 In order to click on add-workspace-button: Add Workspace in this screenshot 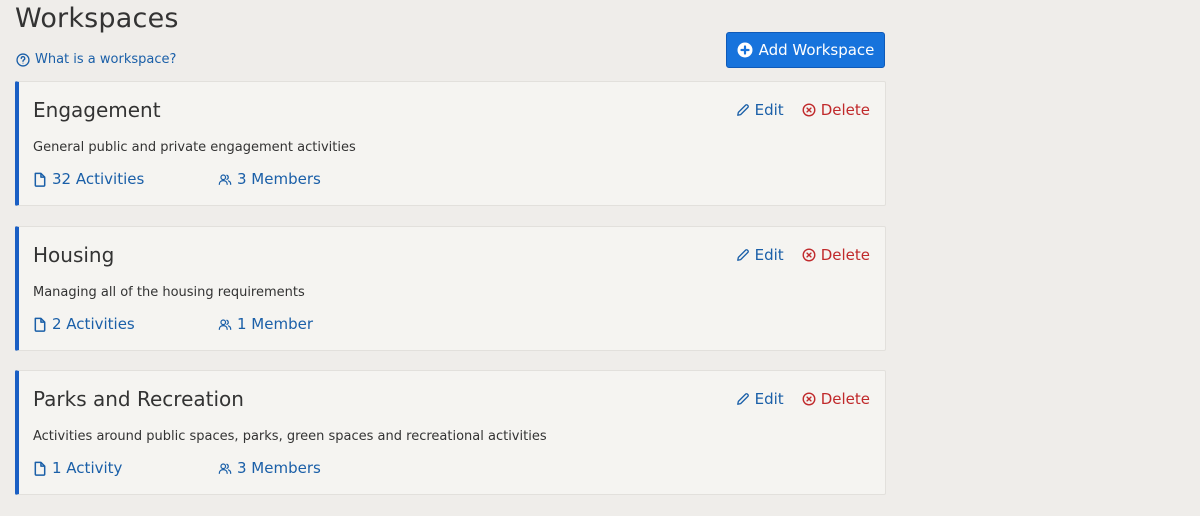, I will do `click(805, 50)`.